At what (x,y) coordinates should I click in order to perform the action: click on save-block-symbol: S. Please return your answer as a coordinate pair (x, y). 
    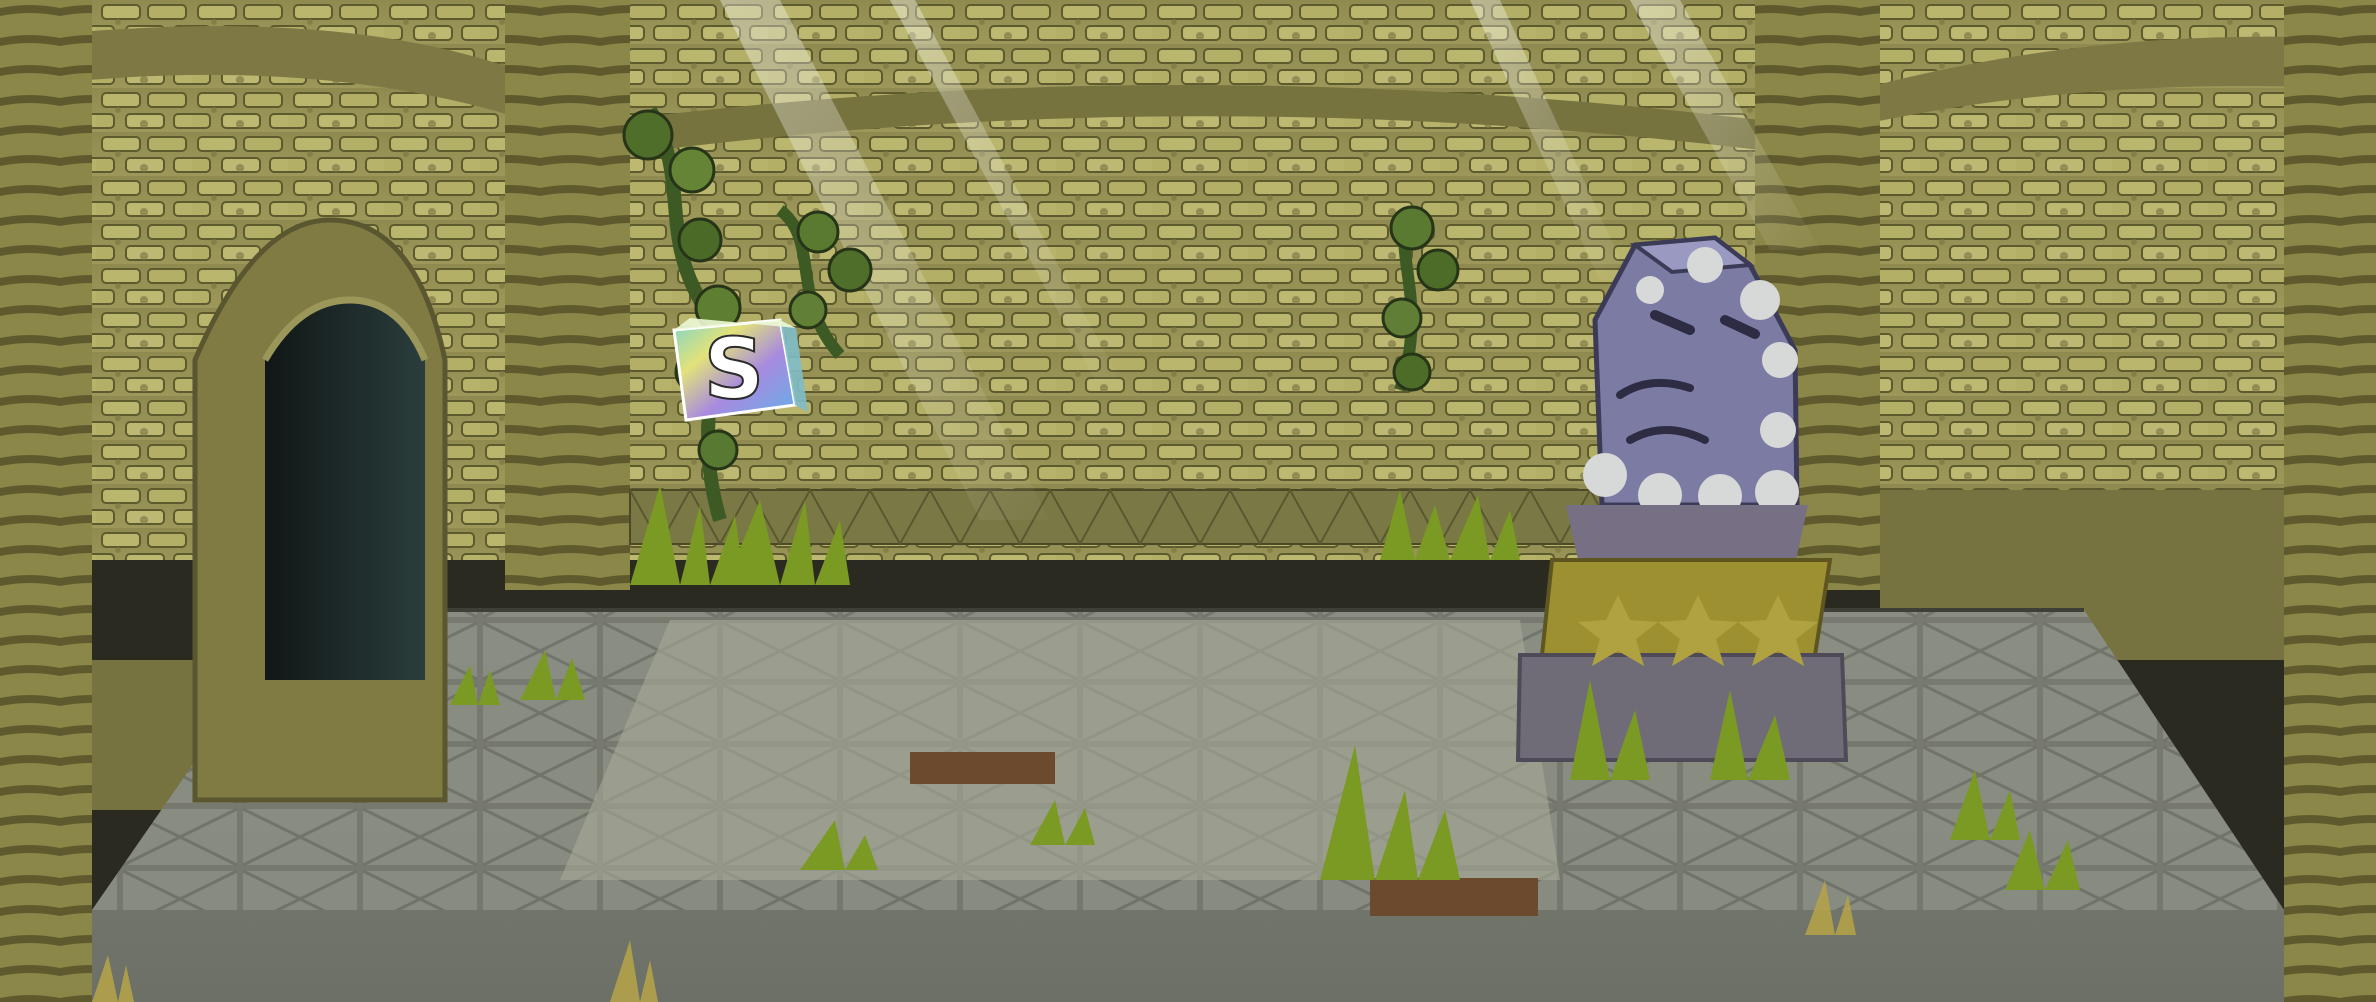
    Looking at the image, I should click on (734, 369).